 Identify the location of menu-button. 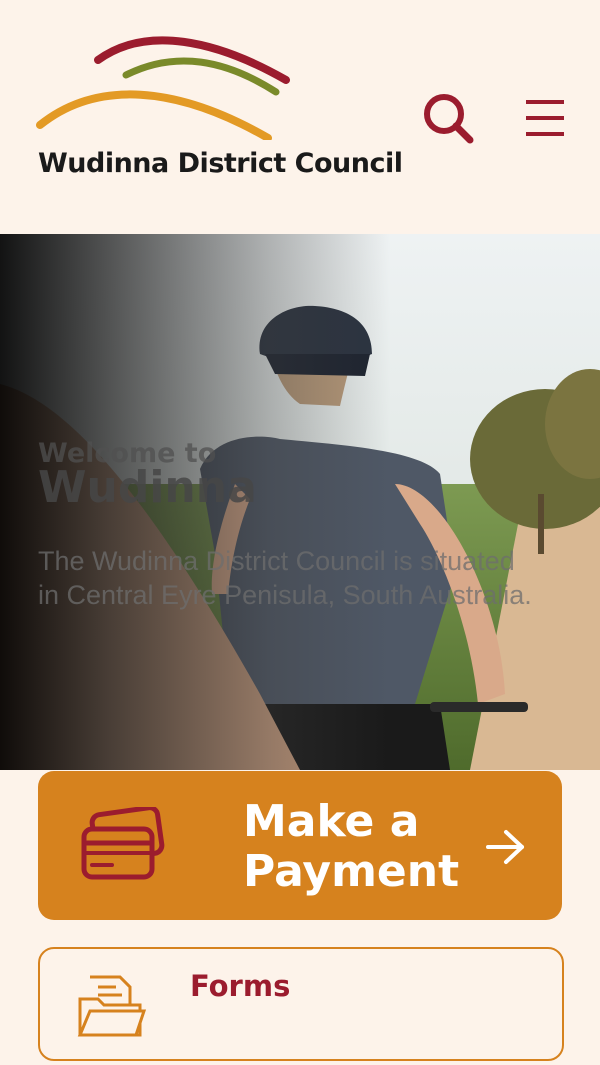
(544, 118).